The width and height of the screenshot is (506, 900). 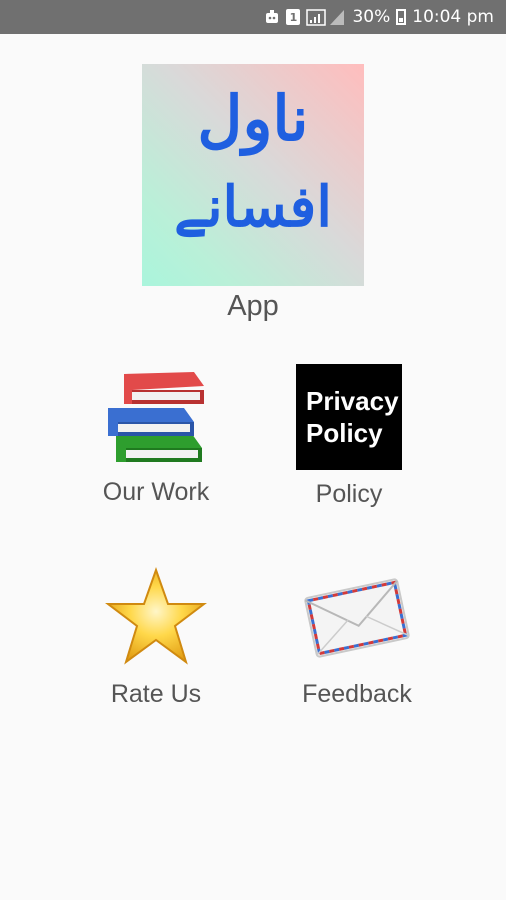 I want to click on app-logo-banner: ناول افسانے, so click(x=253, y=175).